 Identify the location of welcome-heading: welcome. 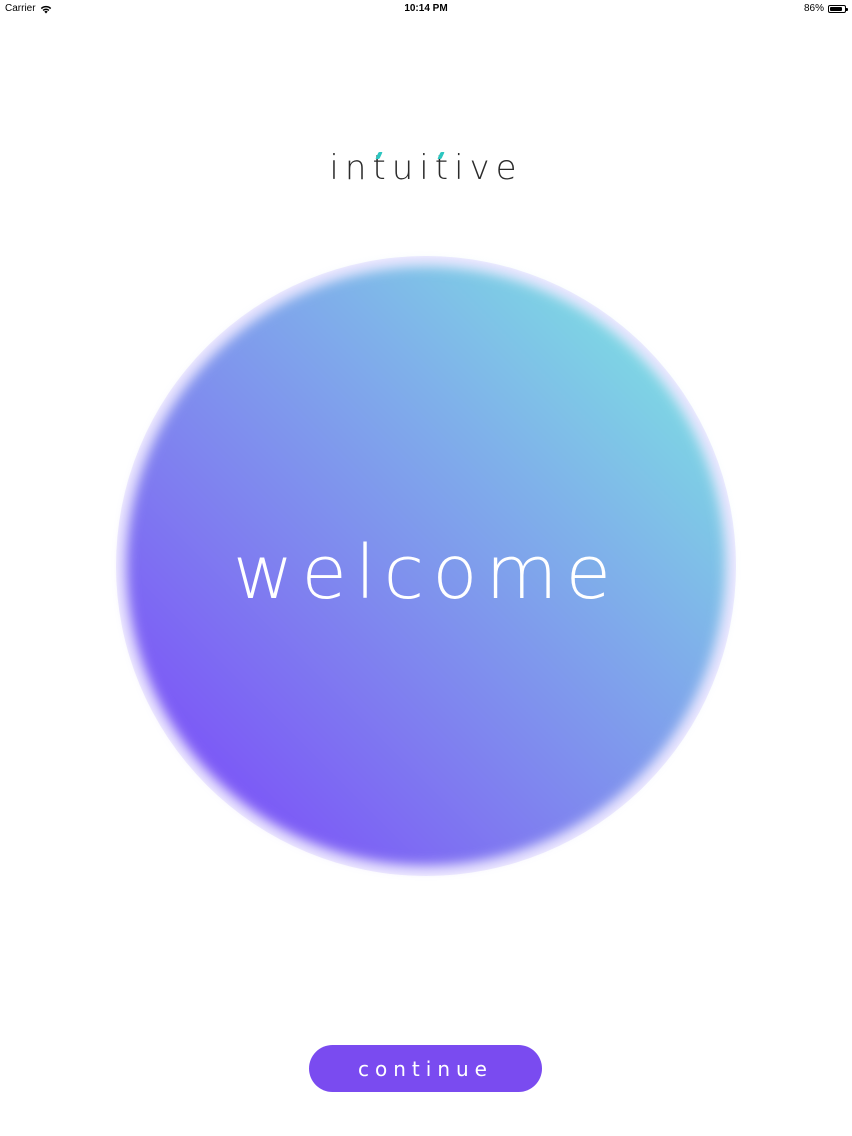
(426, 573).